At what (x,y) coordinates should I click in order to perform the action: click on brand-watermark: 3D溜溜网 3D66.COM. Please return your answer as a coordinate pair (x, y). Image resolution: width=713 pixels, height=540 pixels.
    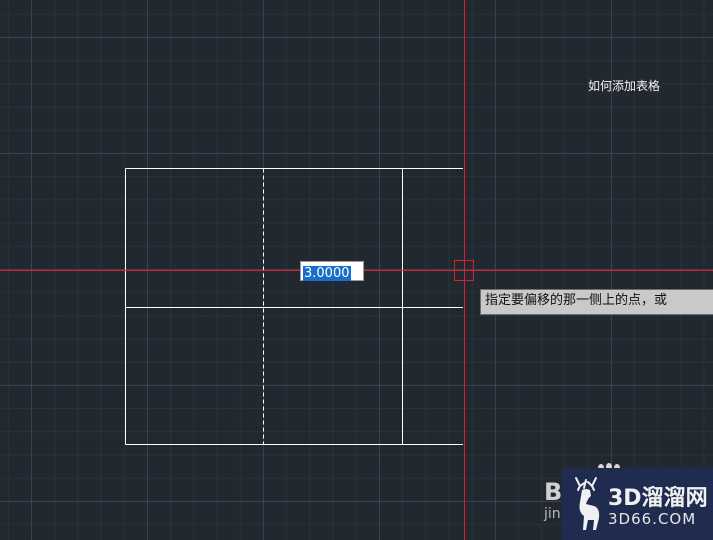
    Looking at the image, I should click on (637, 504).